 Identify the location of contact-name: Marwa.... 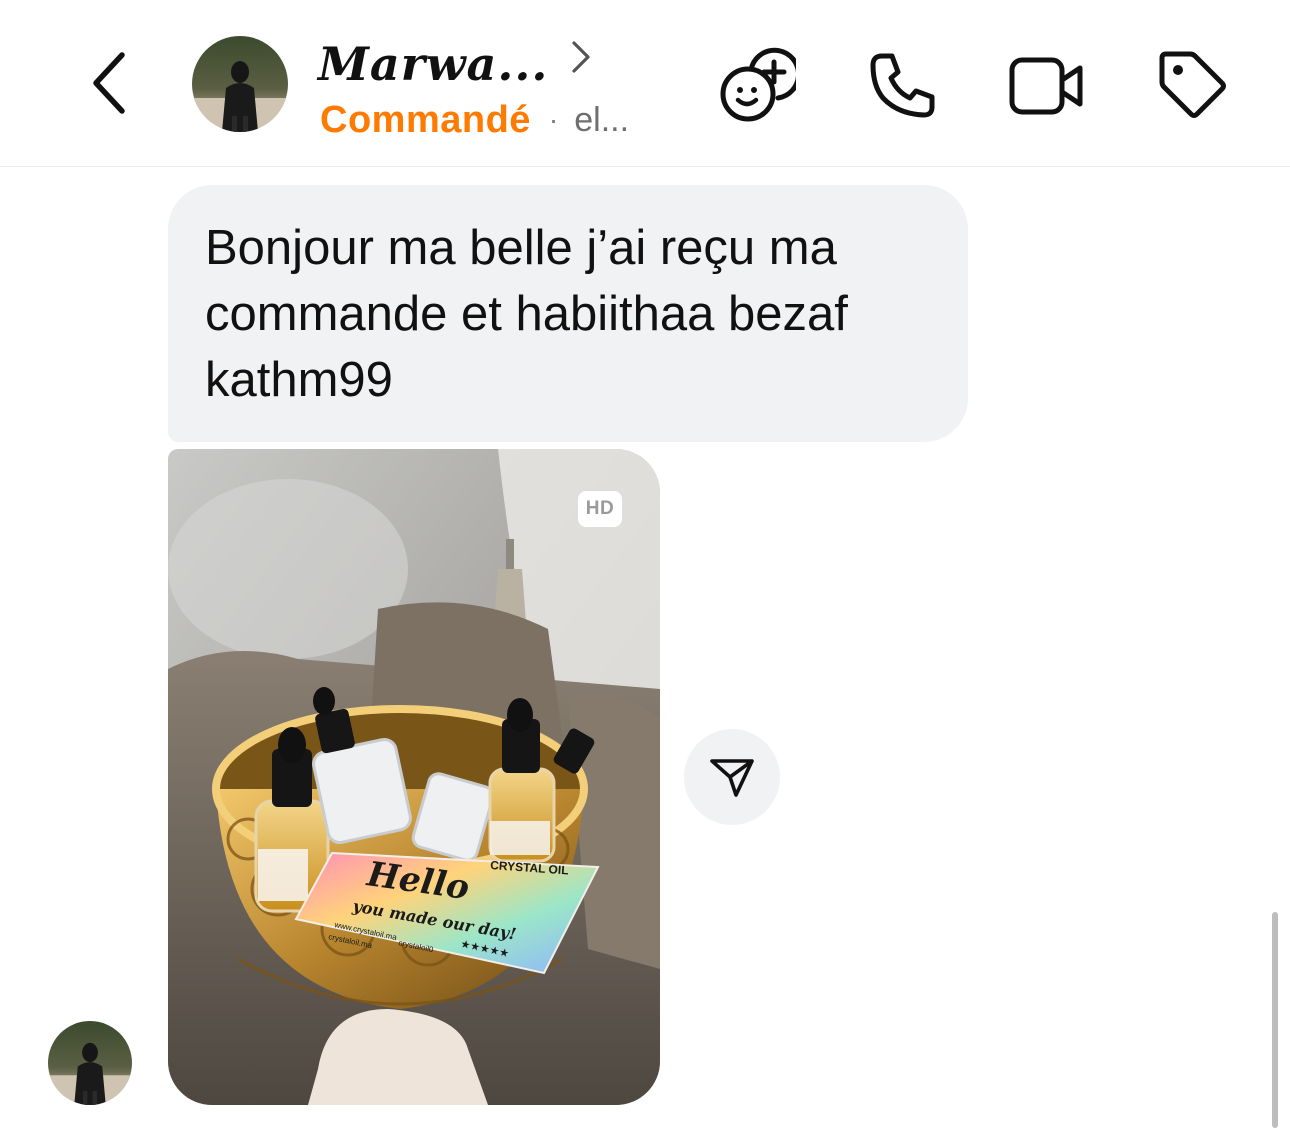
(433, 64).